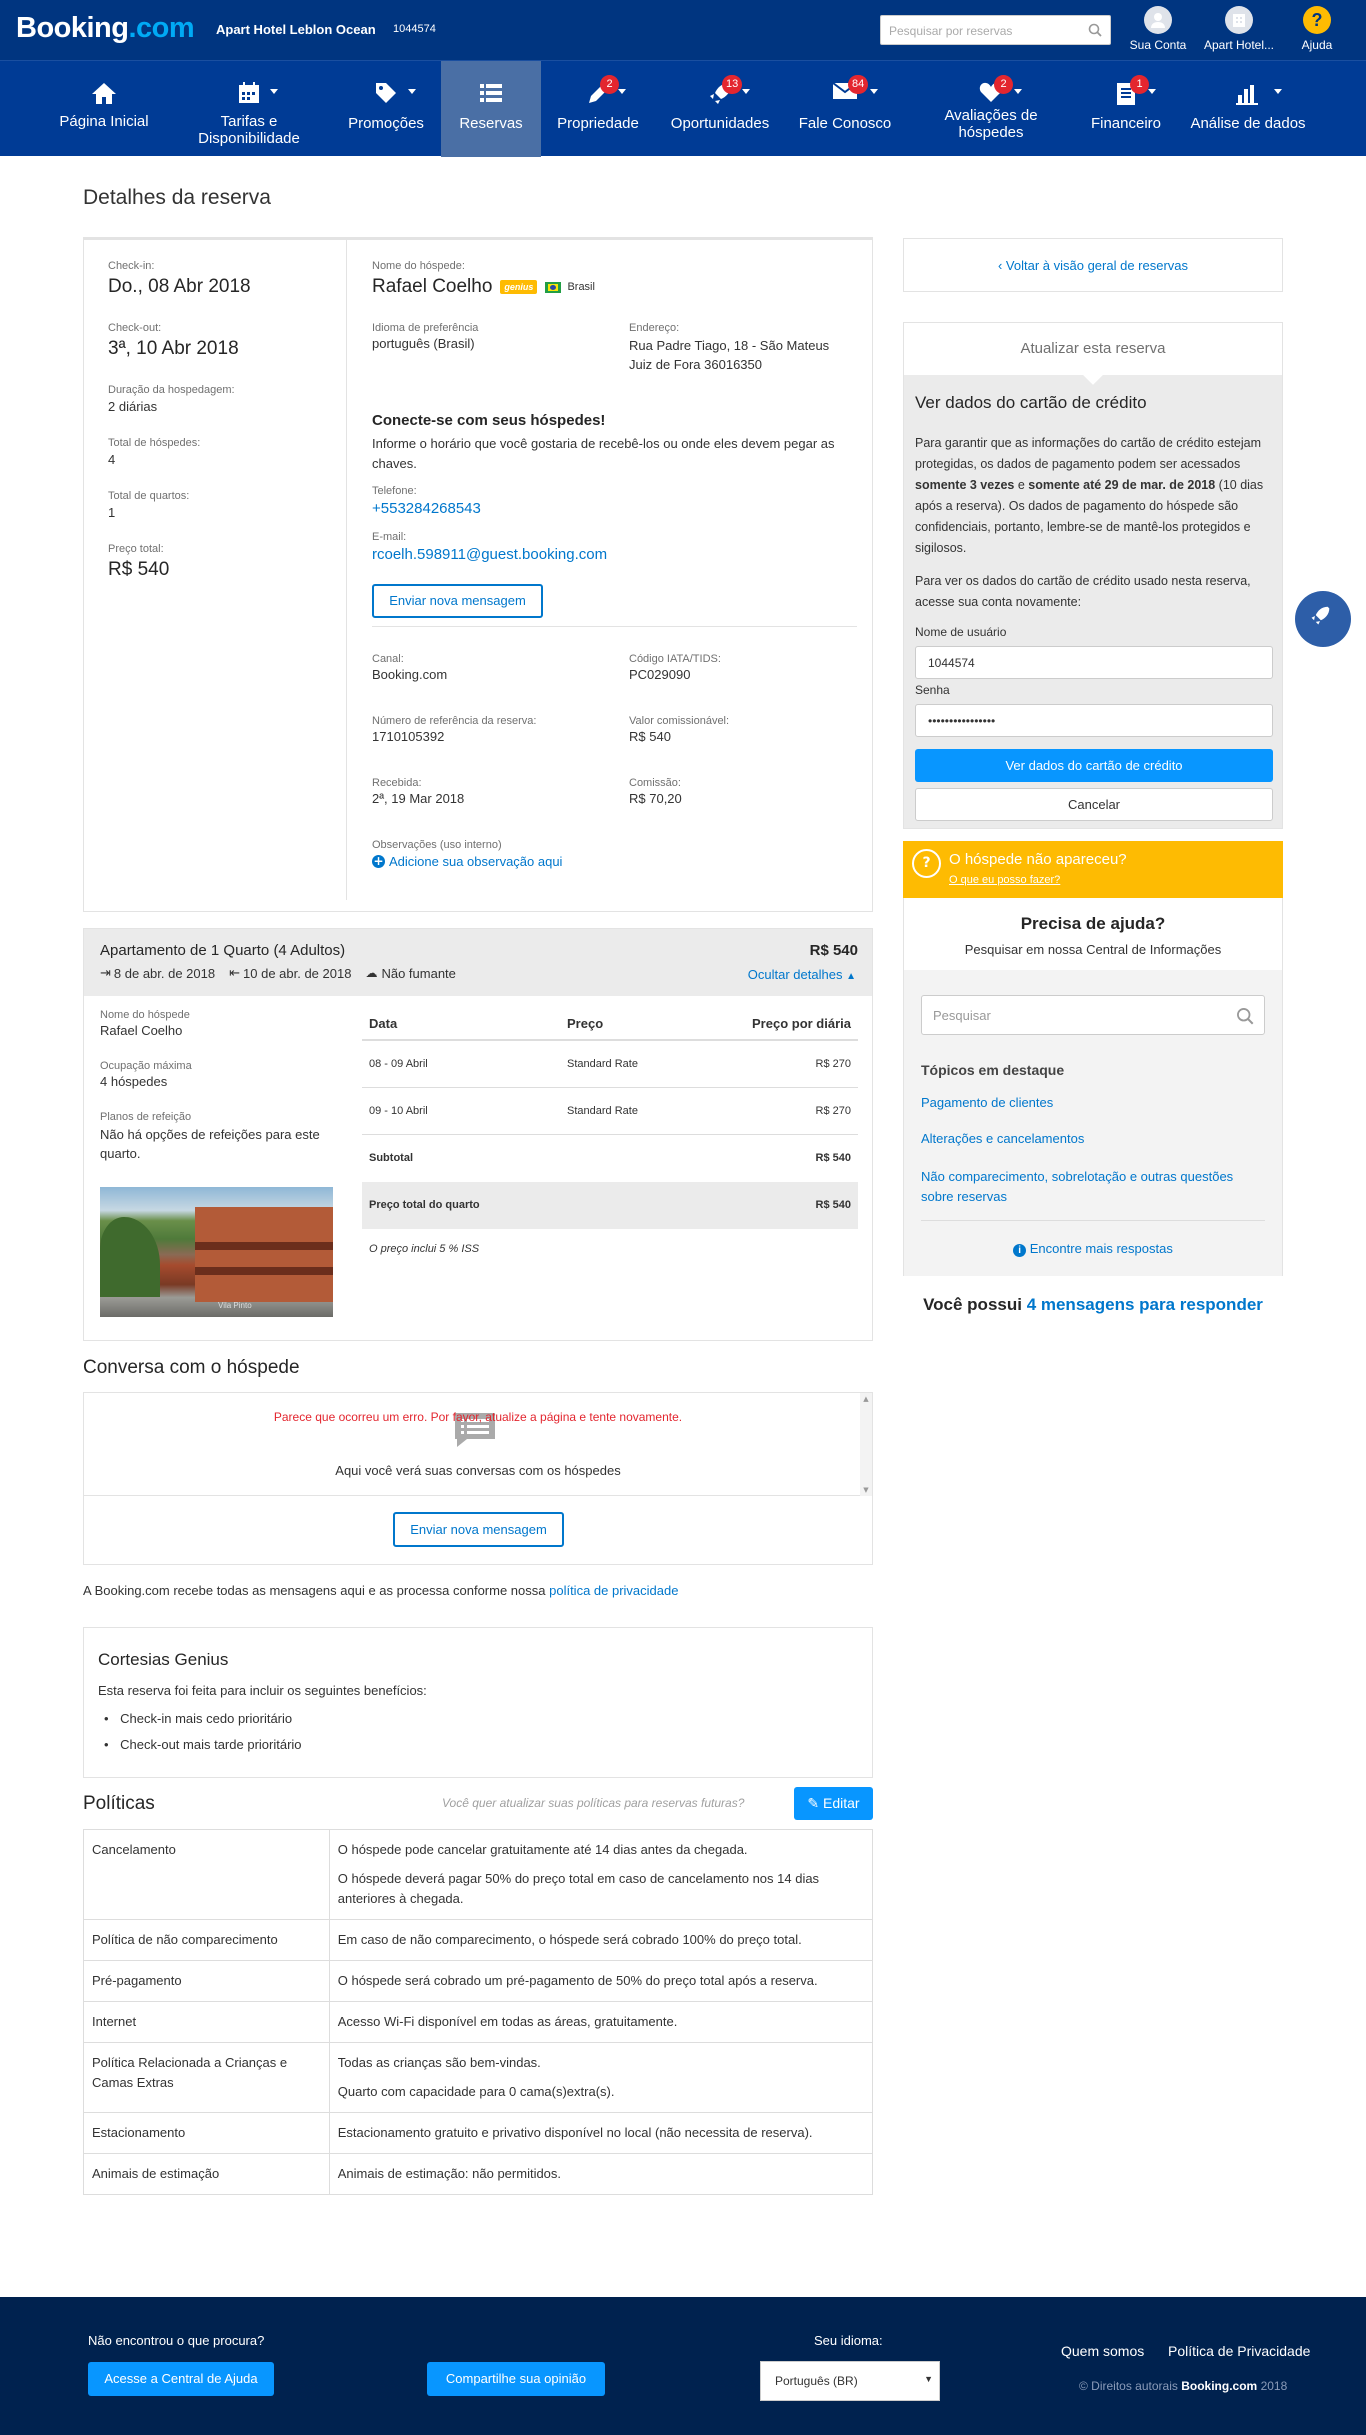 The height and width of the screenshot is (2435, 1366). Describe the element at coordinates (610, 1205) in the screenshot. I see `total-row: Preço total do quarto R$ 540` at that location.